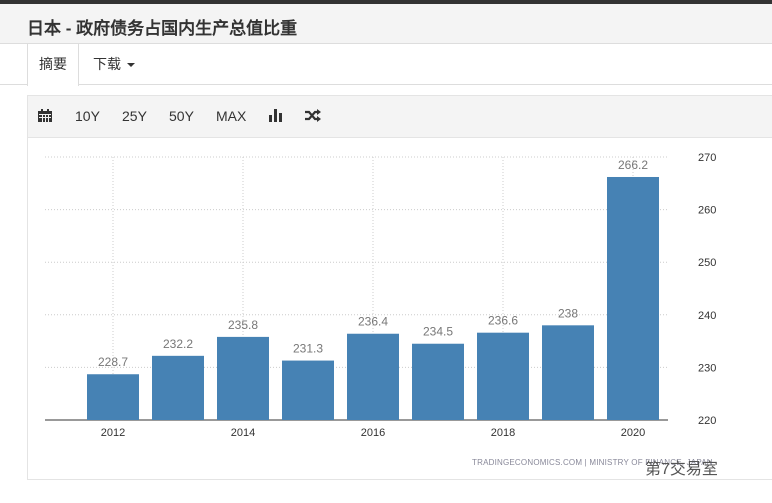 Image resolution: width=772 pixels, height=503 pixels. Describe the element at coordinates (633, 298) in the screenshot. I see `bar-2020` at that location.